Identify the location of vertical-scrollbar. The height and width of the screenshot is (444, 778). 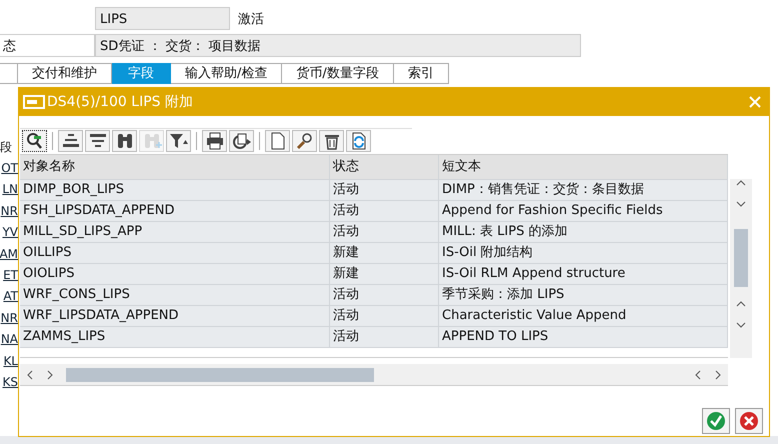
(741, 268).